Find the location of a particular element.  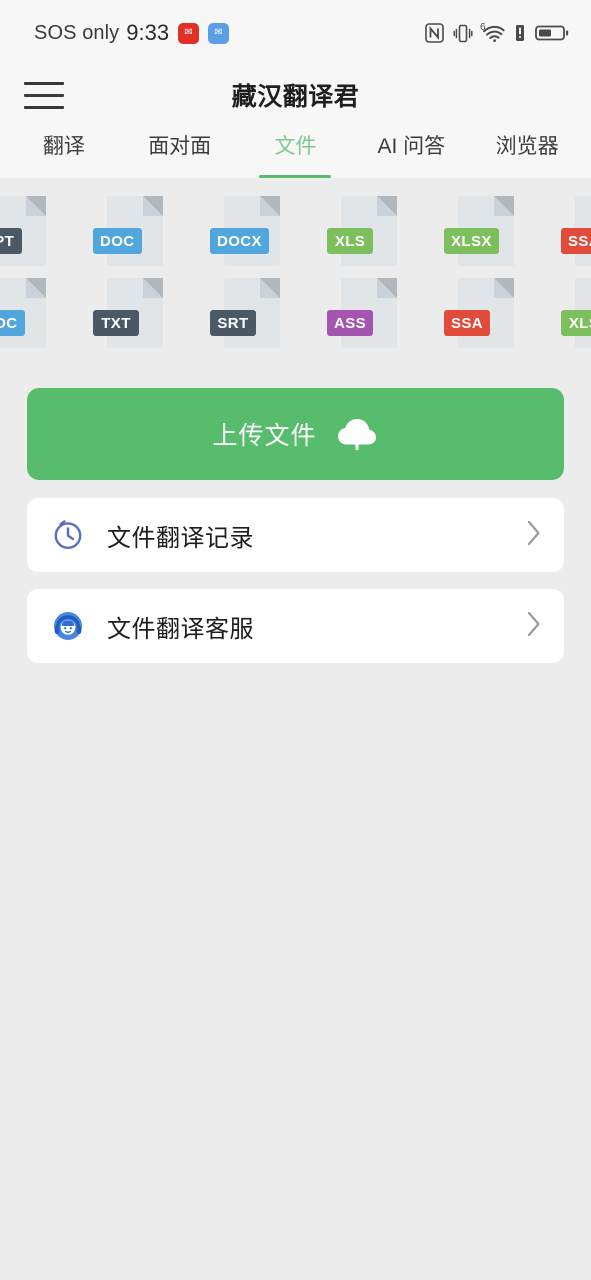

wifi-generation-label: 6 is located at coordinates (483, 27).